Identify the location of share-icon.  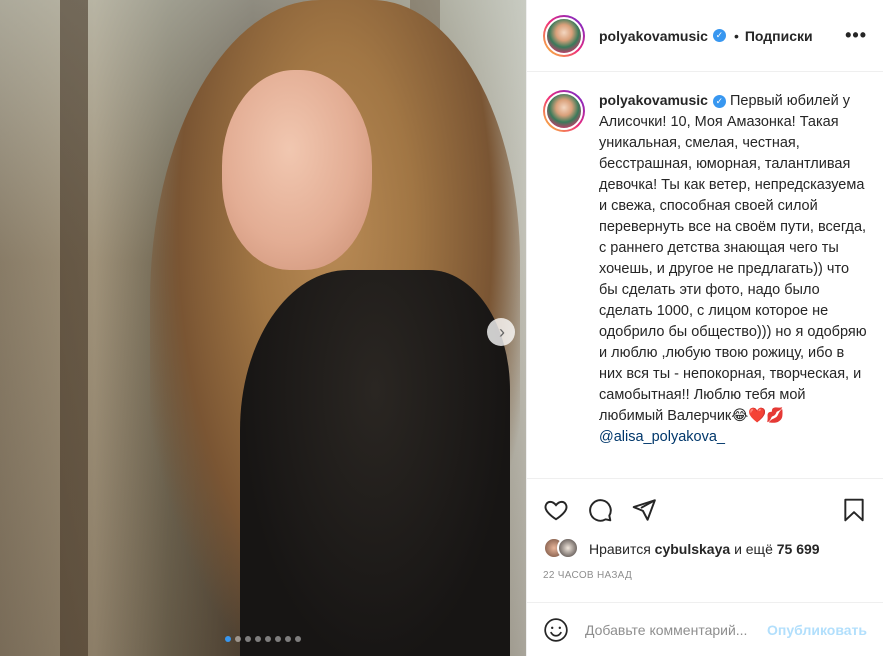
(644, 510).